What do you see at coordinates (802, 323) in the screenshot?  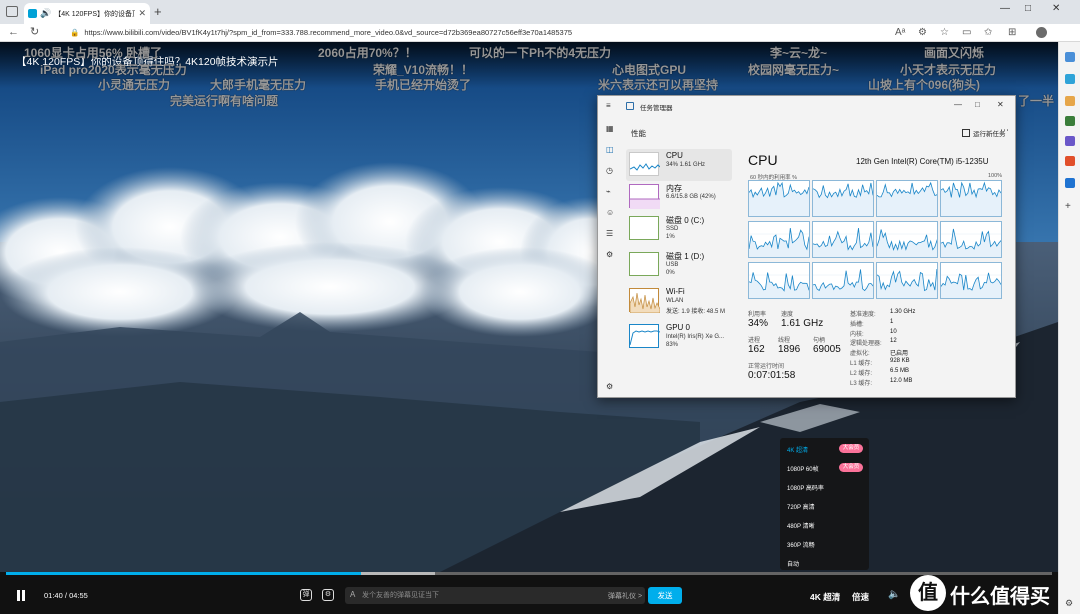 I see `speed-stat-value: 1.61 GHz` at bounding box center [802, 323].